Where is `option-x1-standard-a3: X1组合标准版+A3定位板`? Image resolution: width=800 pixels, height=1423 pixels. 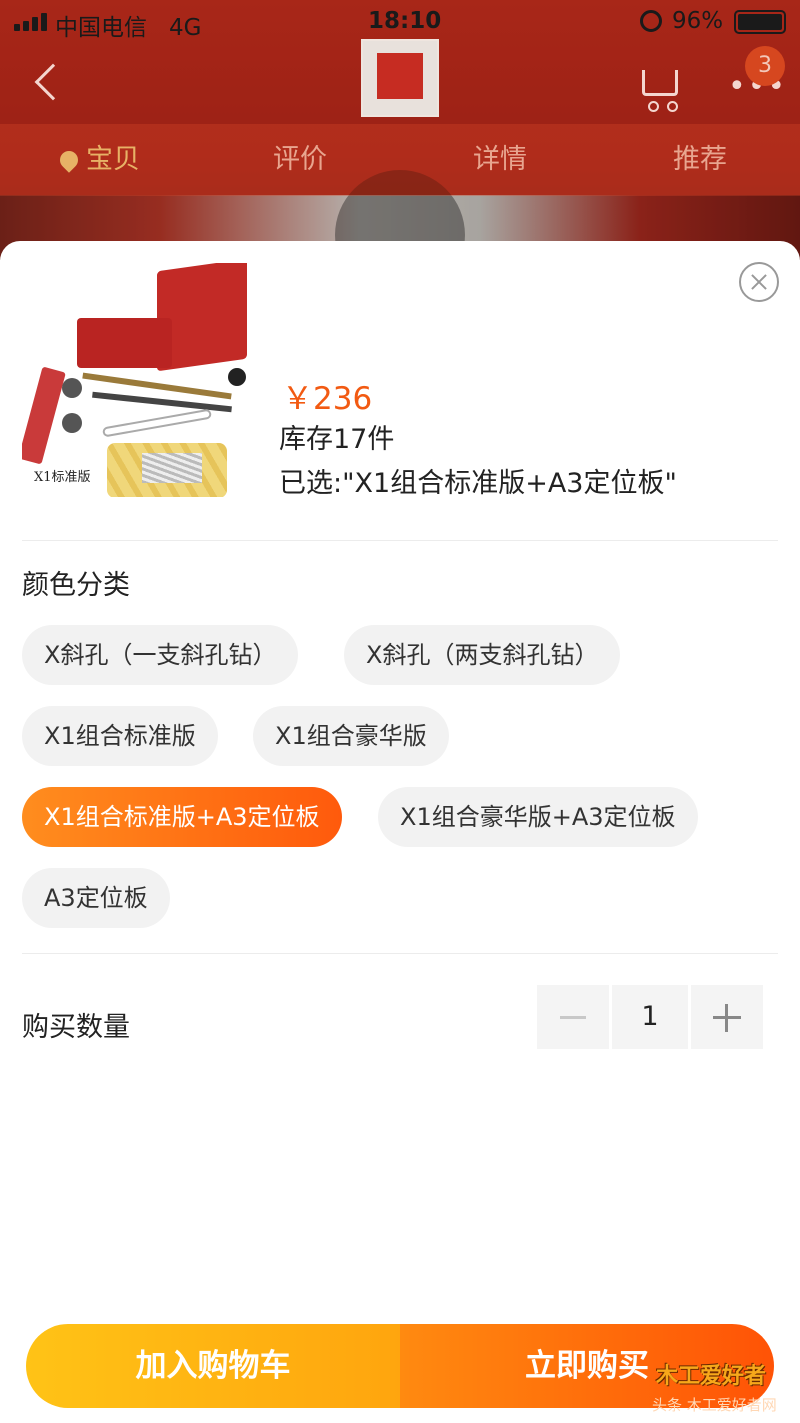 option-x1-standard-a3: X1组合标准版+A3定位板 is located at coordinates (182, 817).